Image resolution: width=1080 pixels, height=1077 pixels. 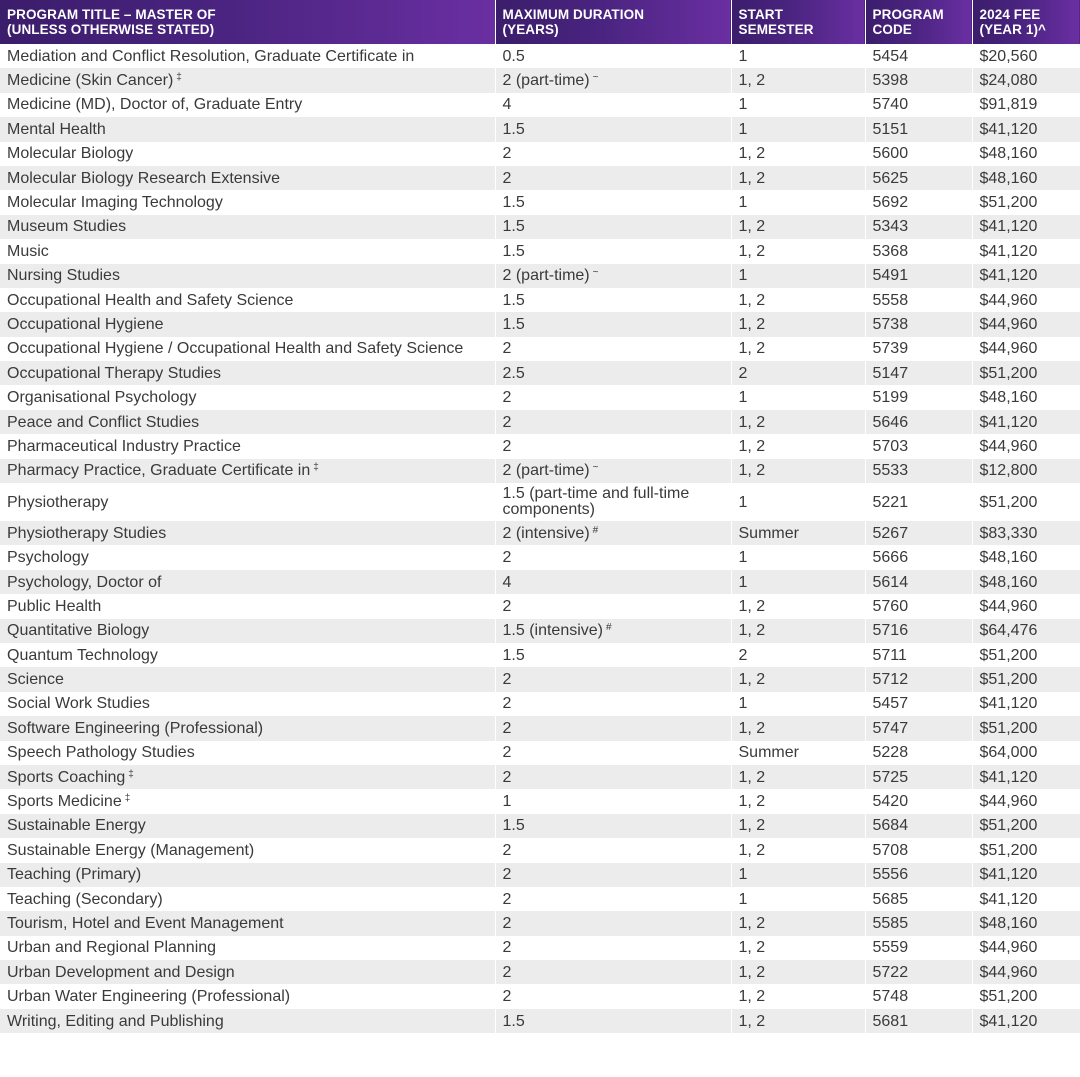 I want to click on cell-program-title: Urban Development and Design, so click(x=247, y=972).